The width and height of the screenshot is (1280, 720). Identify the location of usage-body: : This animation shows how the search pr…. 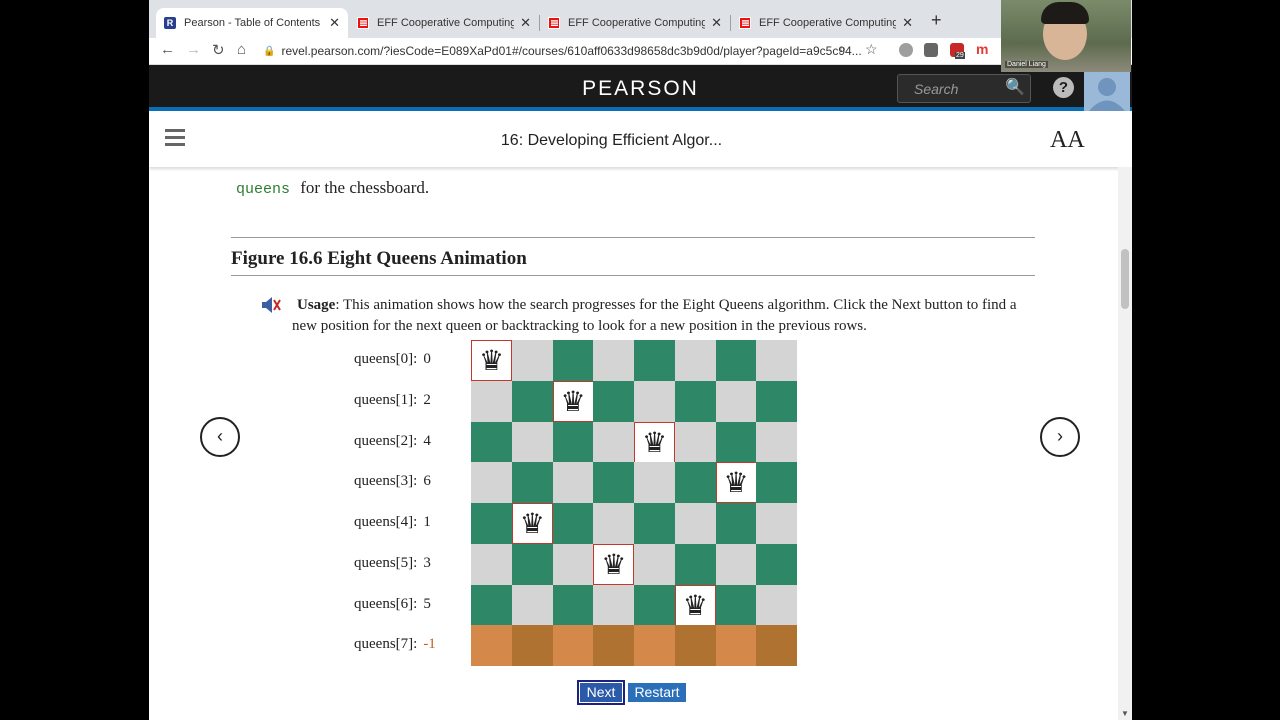
(654, 315).